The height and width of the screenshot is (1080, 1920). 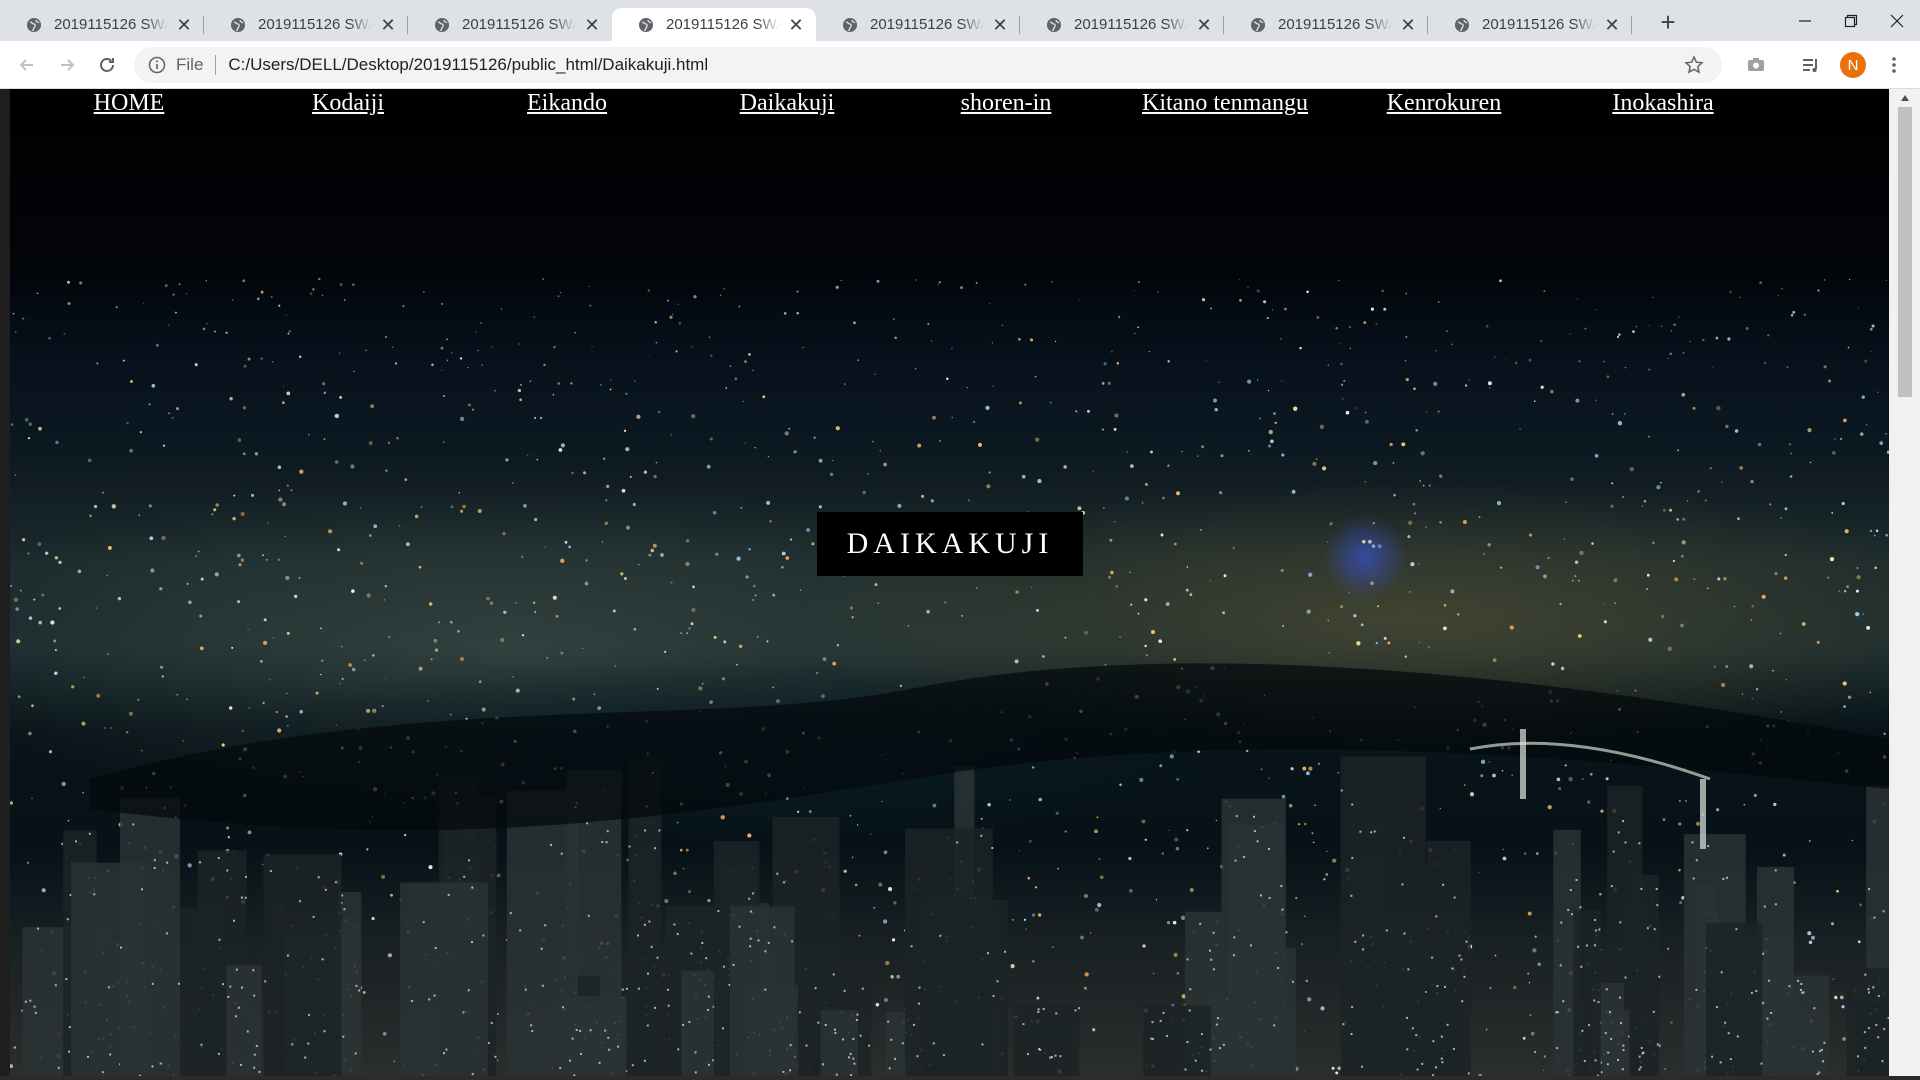 I want to click on close-icon, so click(x=1897, y=20).